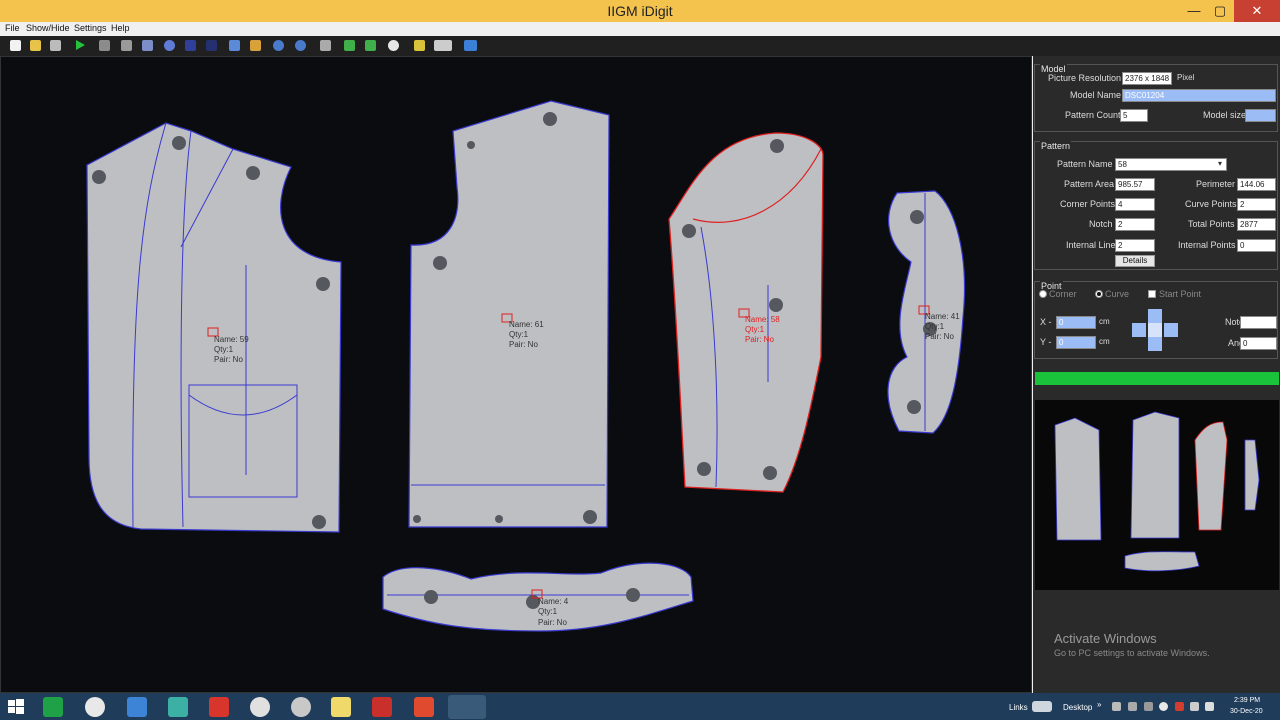 The height and width of the screenshot is (720, 1280). I want to click on pdf-icon, so click(382, 707).